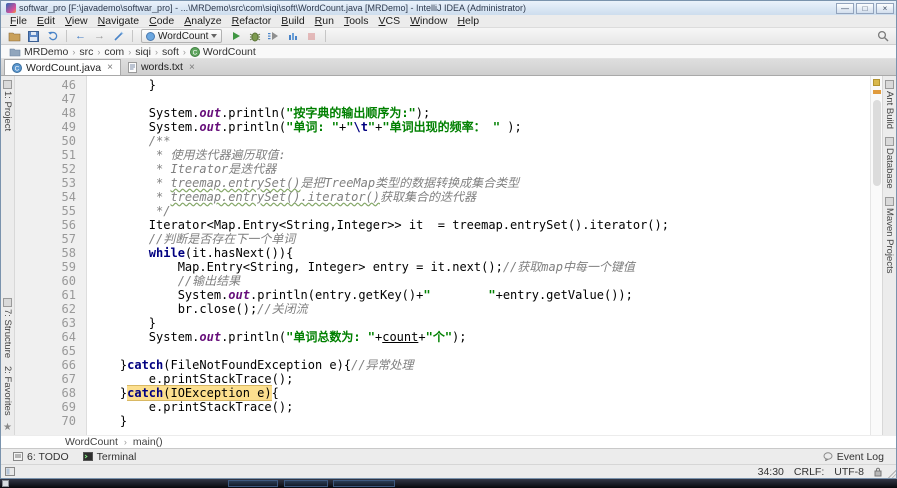 The image size is (897, 488). What do you see at coordinates (45, 253) in the screenshot?
I see `line-number: 58` at bounding box center [45, 253].